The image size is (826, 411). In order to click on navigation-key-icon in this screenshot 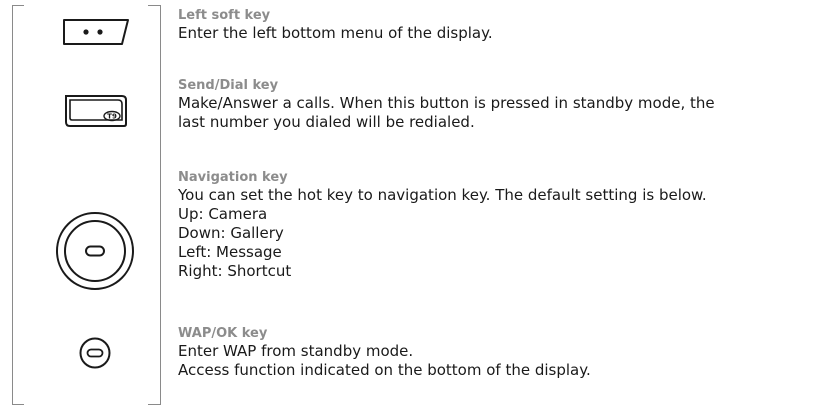, I will do `click(95, 251)`.